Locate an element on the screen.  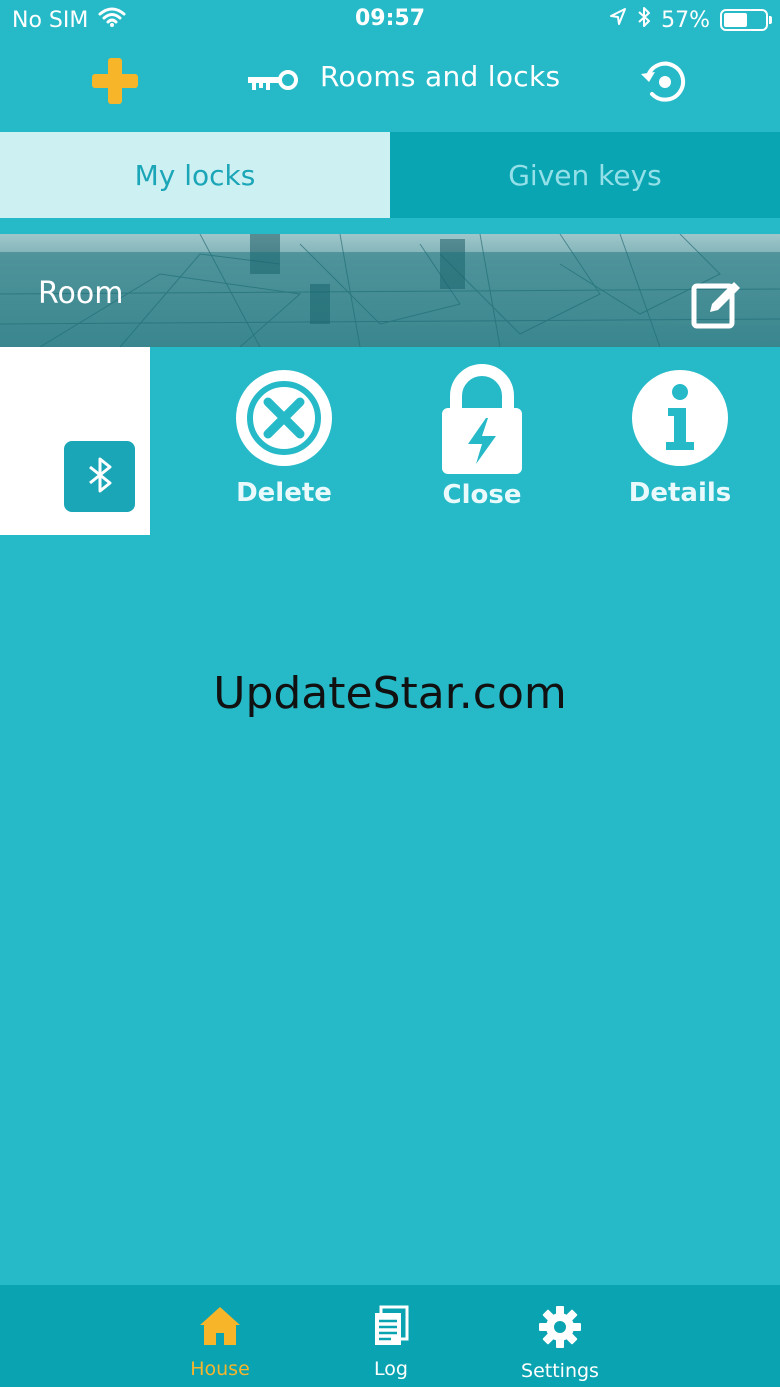
status-right: 57% is located at coordinates (690, 20).